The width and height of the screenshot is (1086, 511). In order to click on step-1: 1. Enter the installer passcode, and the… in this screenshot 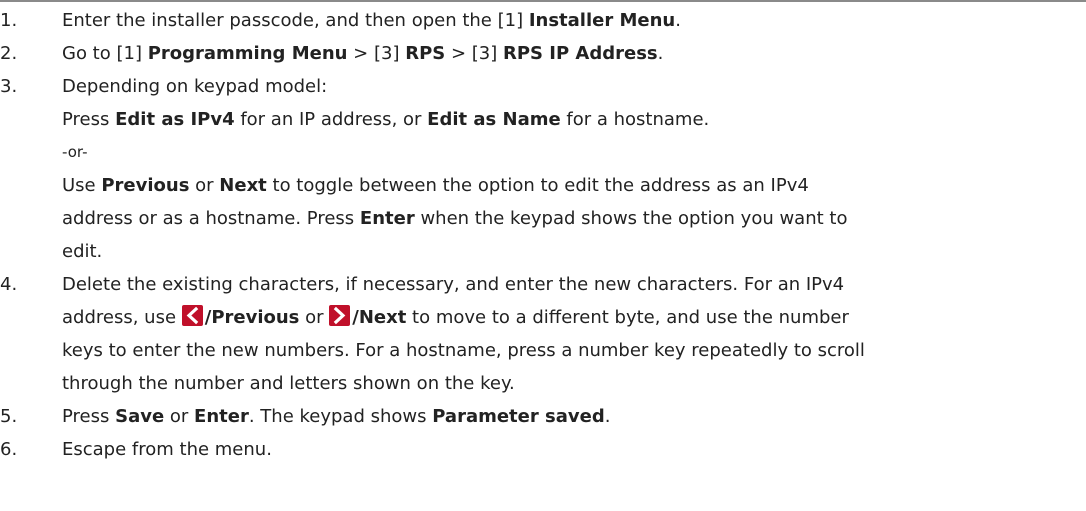, I will do `click(543, 20)`.